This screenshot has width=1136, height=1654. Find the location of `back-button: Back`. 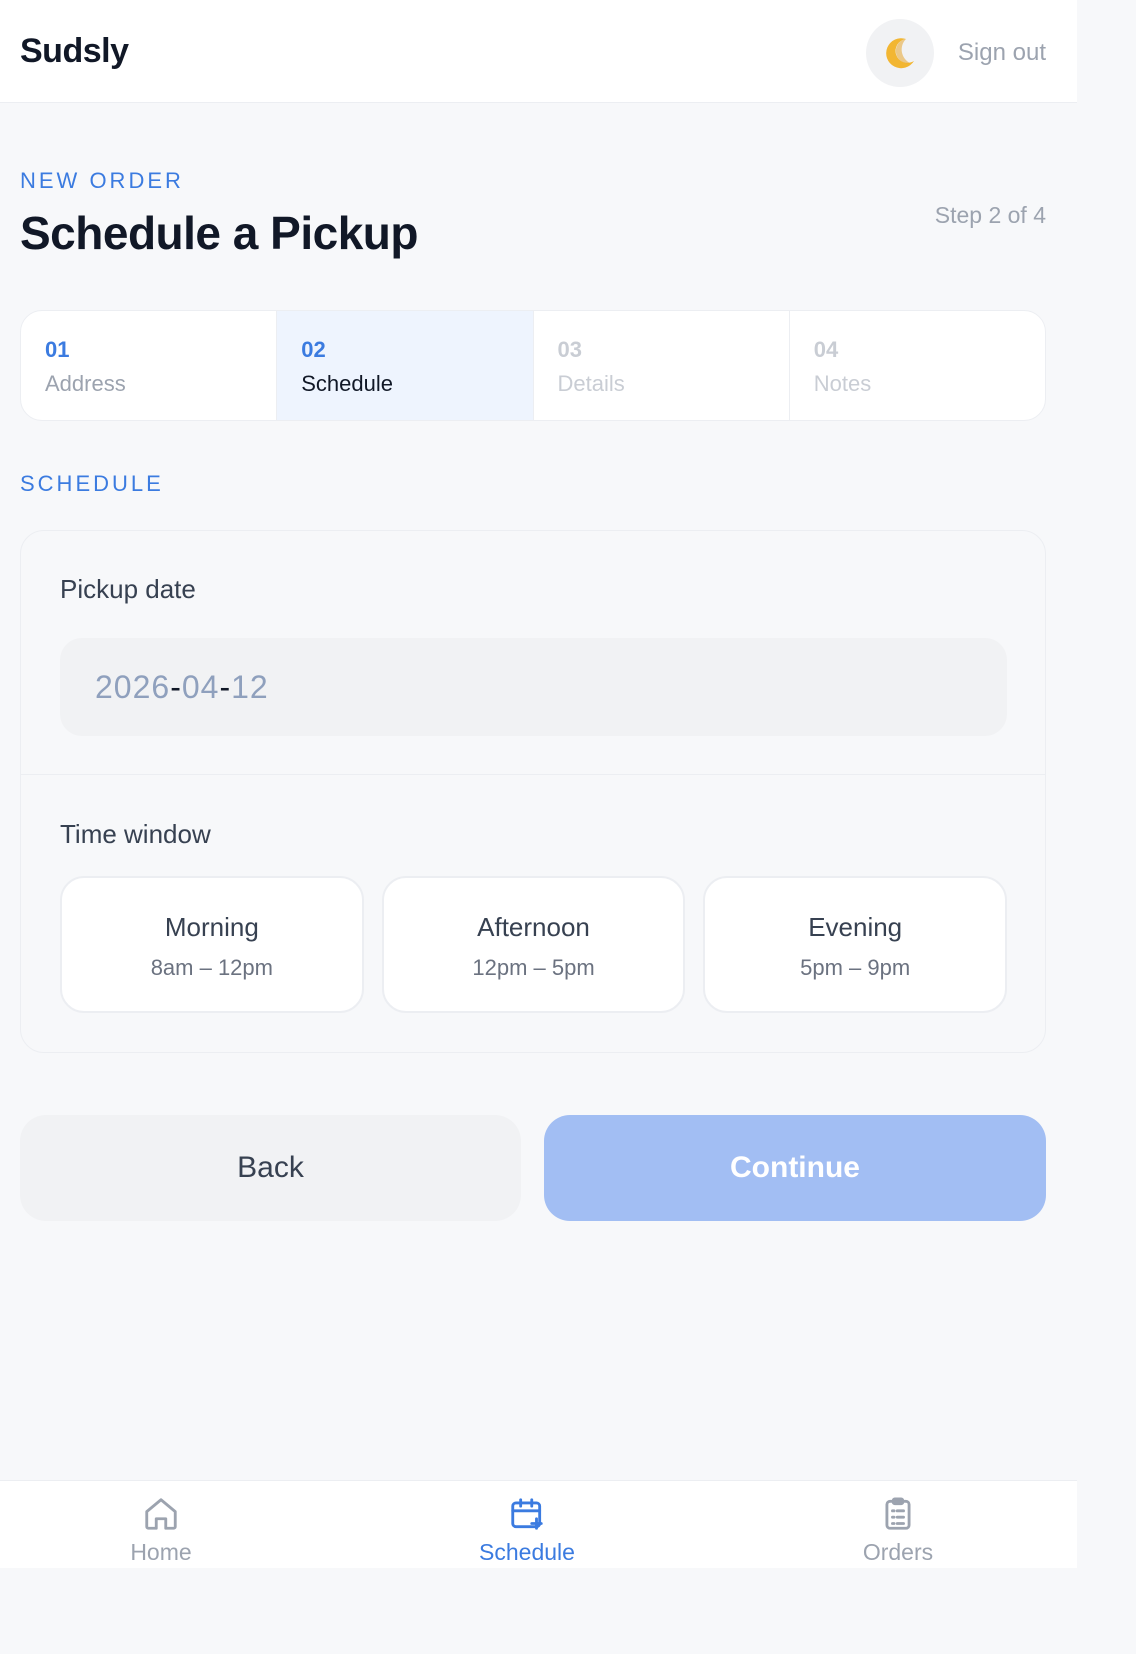

back-button: Back is located at coordinates (270, 1168).